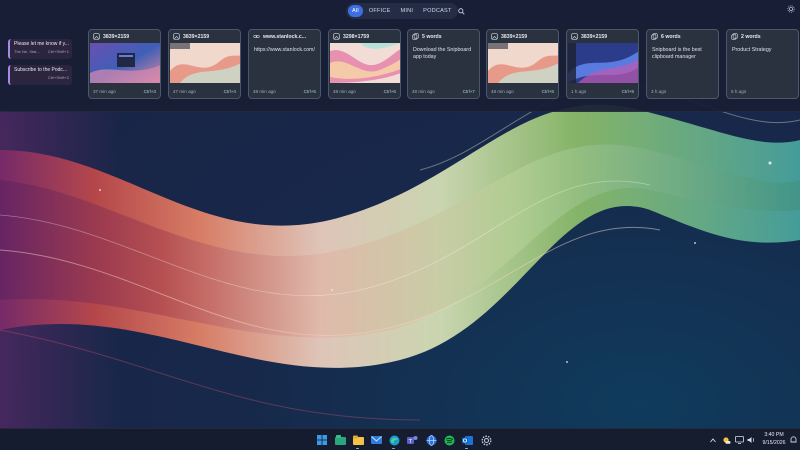  Describe the element at coordinates (149, 91) in the screenshot. I see `clip-card-shortcut: Ctrl+3` at that location.